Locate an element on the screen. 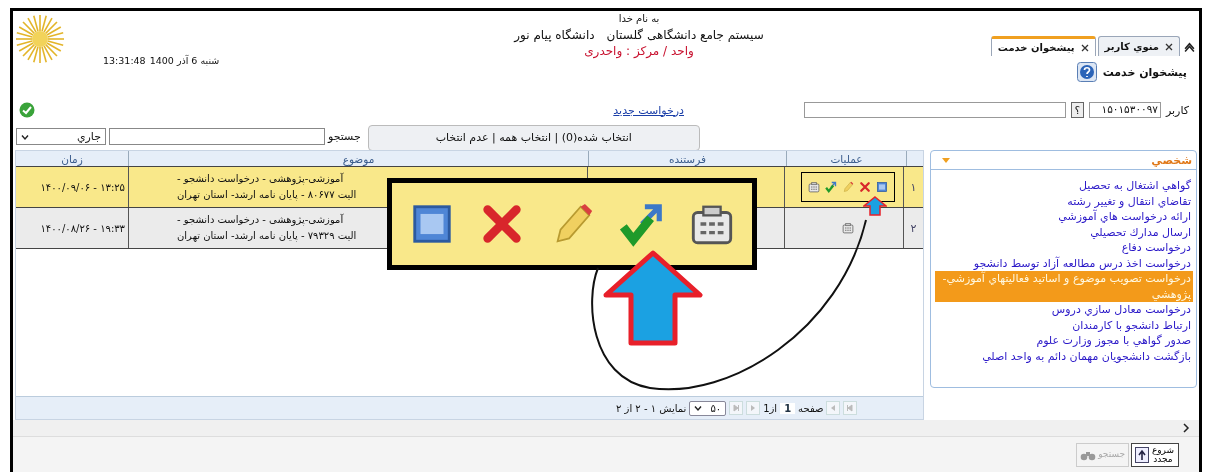  page-label: صفحه is located at coordinates (811, 408).